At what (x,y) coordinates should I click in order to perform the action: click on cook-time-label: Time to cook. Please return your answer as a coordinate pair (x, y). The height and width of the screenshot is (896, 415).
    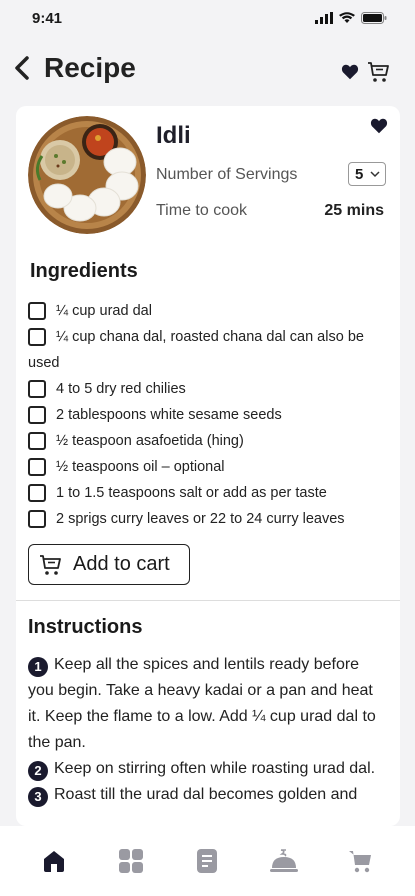
    Looking at the image, I should click on (201, 210).